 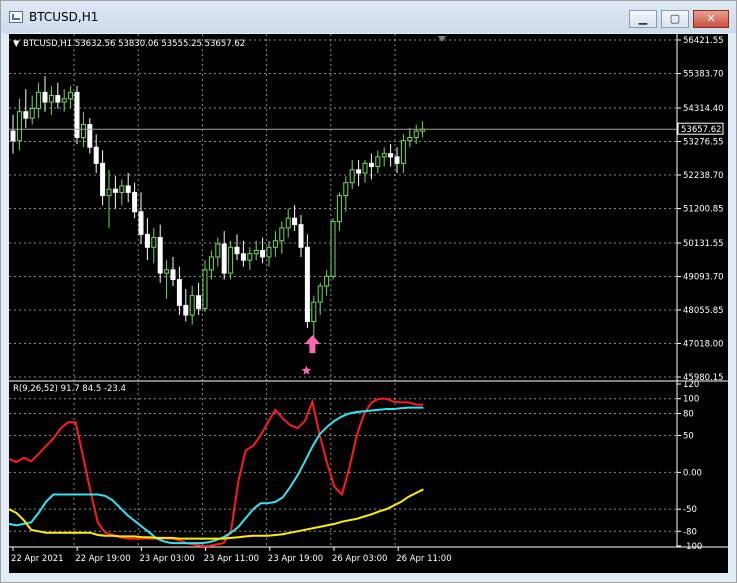 What do you see at coordinates (442, 39) in the screenshot?
I see `scroll-marker-icon` at bounding box center [442, 39].